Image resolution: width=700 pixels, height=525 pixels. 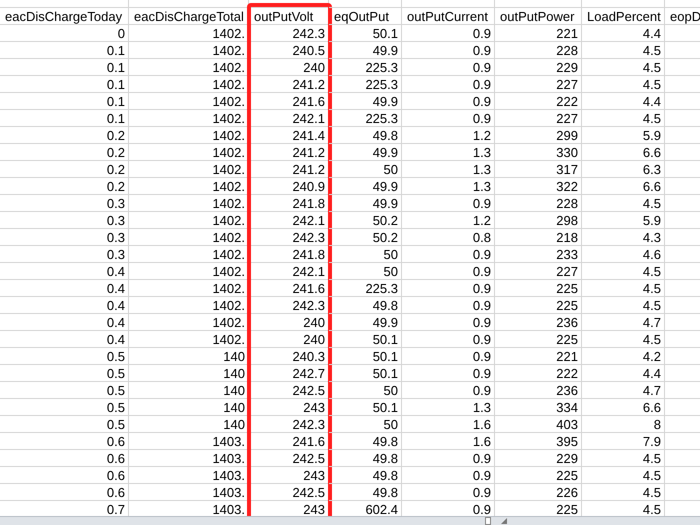 I want to click on table-cell: 240.5, so click(x=308, y=50).